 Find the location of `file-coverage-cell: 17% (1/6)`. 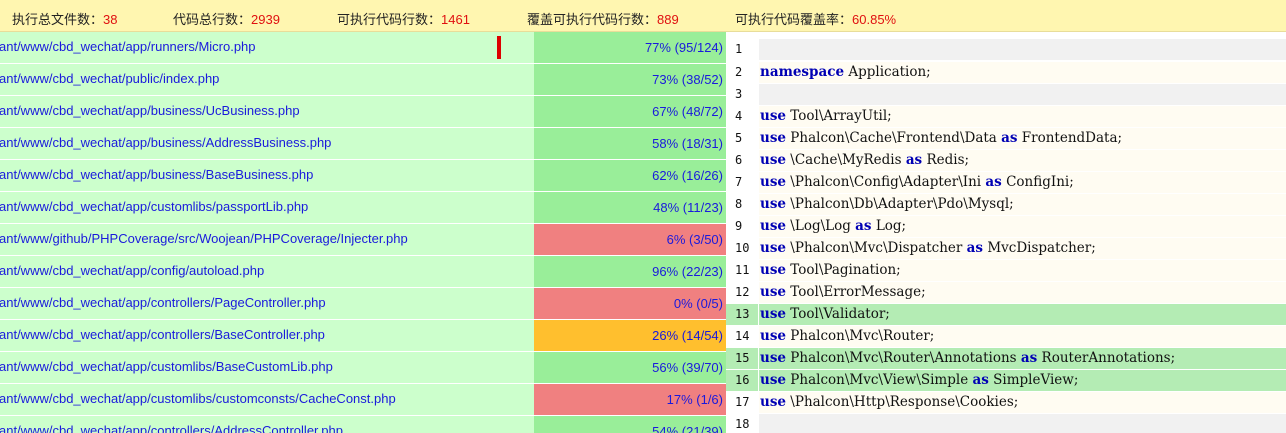

file-coverage-cell: 17% (1/6) is located at coordinates (630, 399).